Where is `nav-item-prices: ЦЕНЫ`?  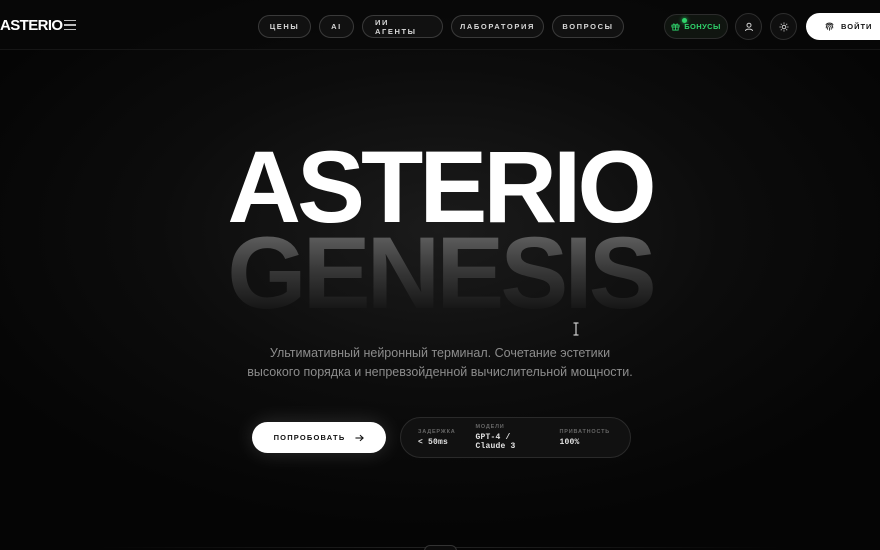 nav-item-prices: ЦЕНЫ is located at coordinates (284, 26).